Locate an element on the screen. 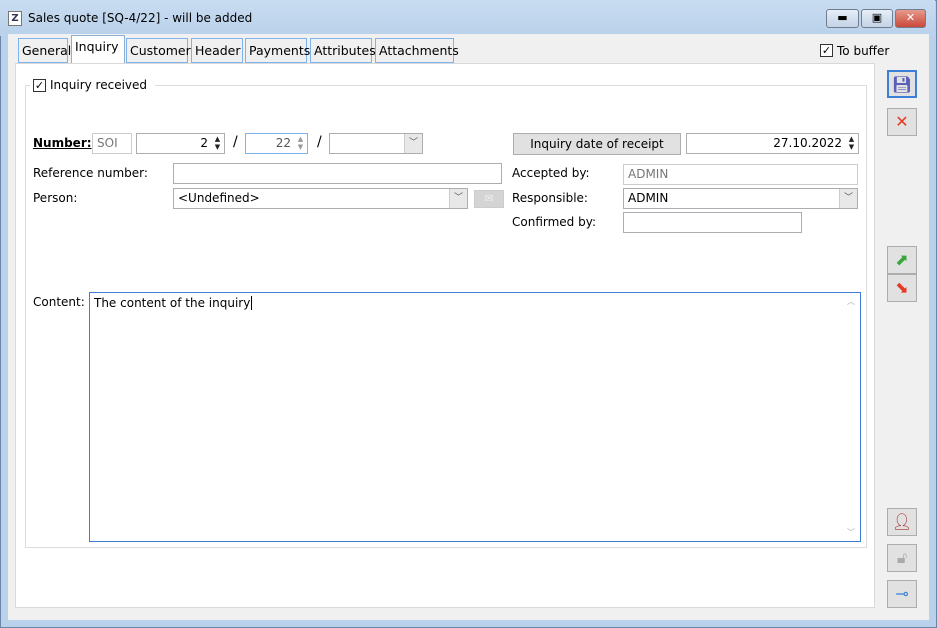 This screenshot has height=628, width=937. close-icon: ✕ is located at coordinates (910, 17).